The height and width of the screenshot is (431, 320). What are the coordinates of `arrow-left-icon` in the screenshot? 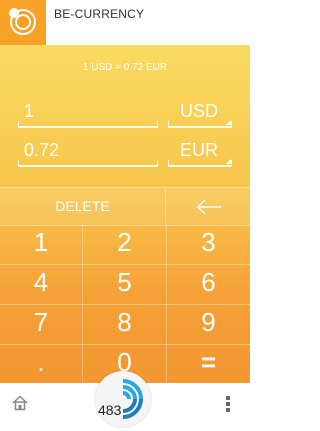 It's located at (208, 207).